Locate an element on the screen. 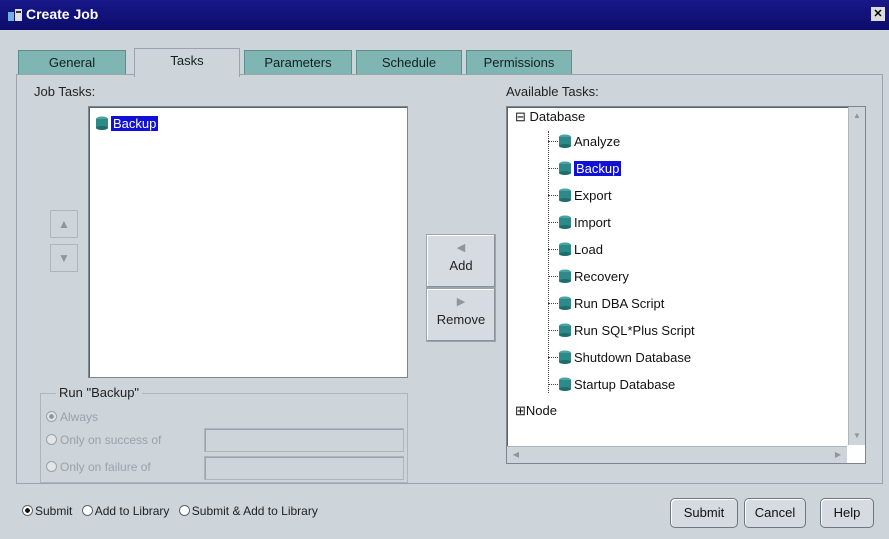  arrow-up-icon: ▲ is located at coordinates (64, 224).